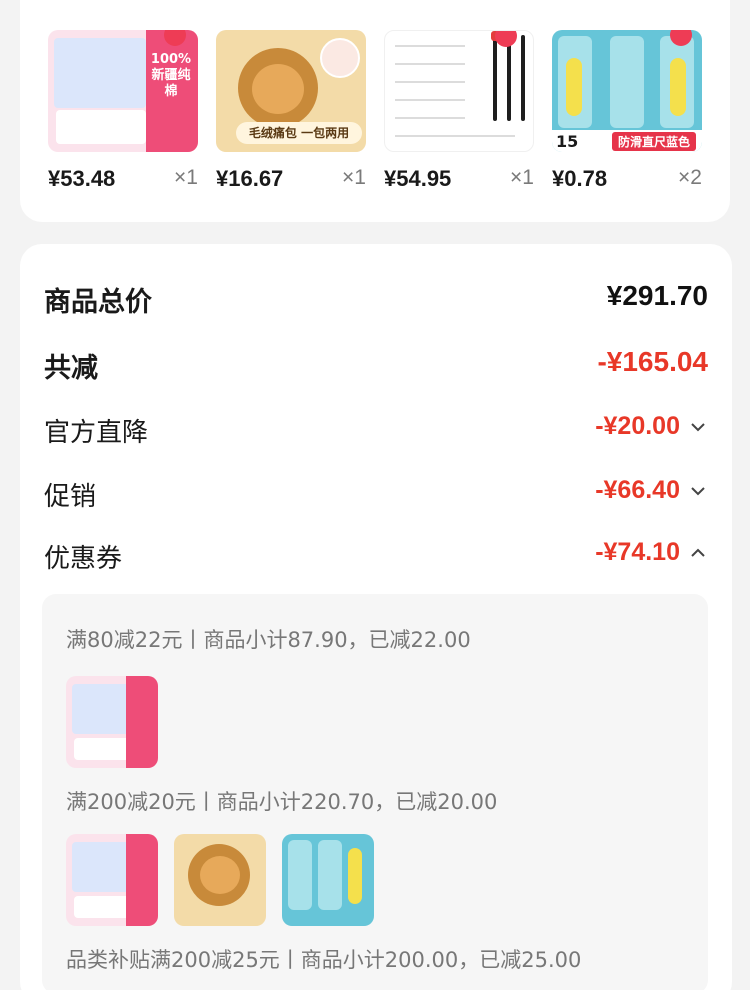 The width and height of the screenshot is (750, 990). I want to click on product-badge-text: 防滑直尺蓝色, so click(653, 141).